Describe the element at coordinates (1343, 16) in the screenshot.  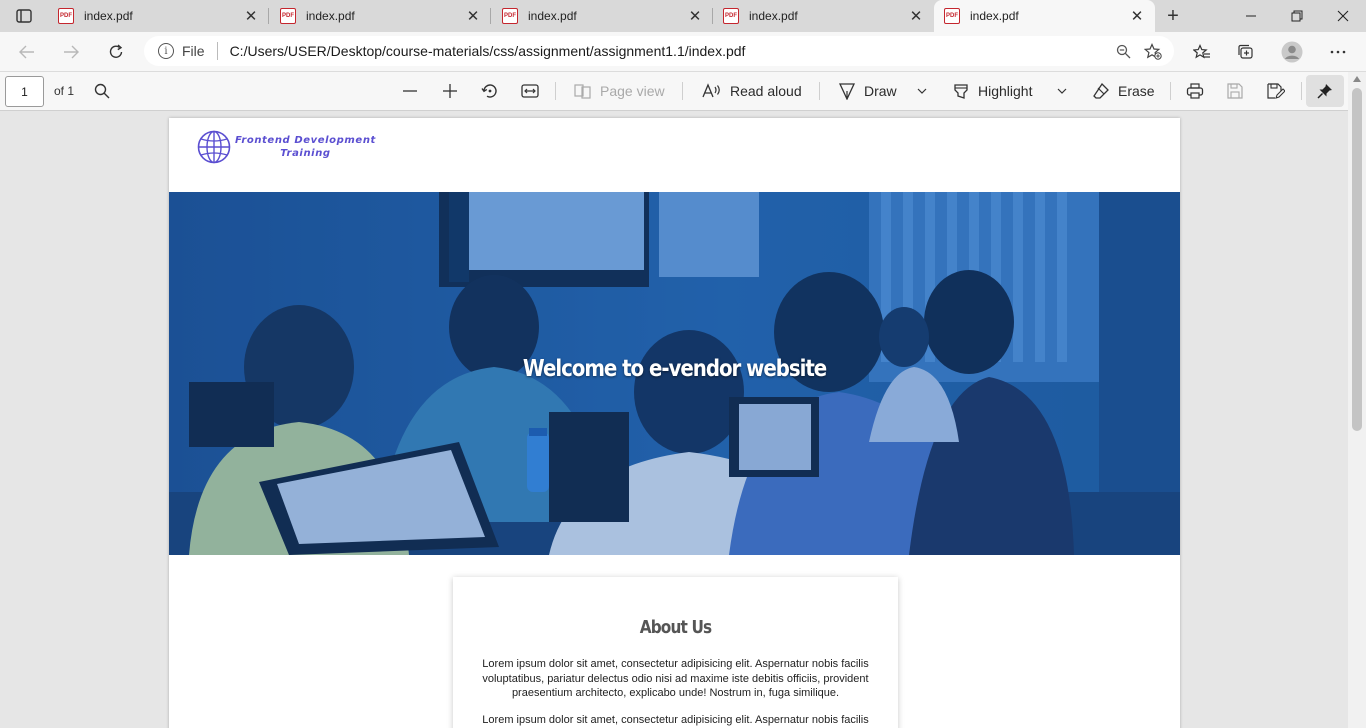
I see `close-window-button` at that location.